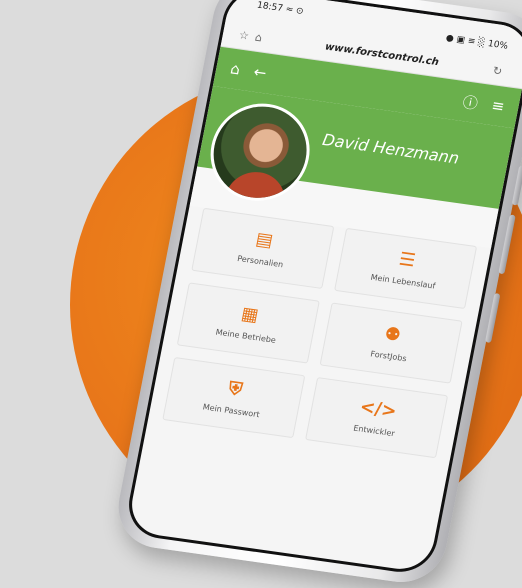 The width and height of the screenshot is (522, 588). I want to click on tile-label: Meine Betriebe, so click(245, 336).